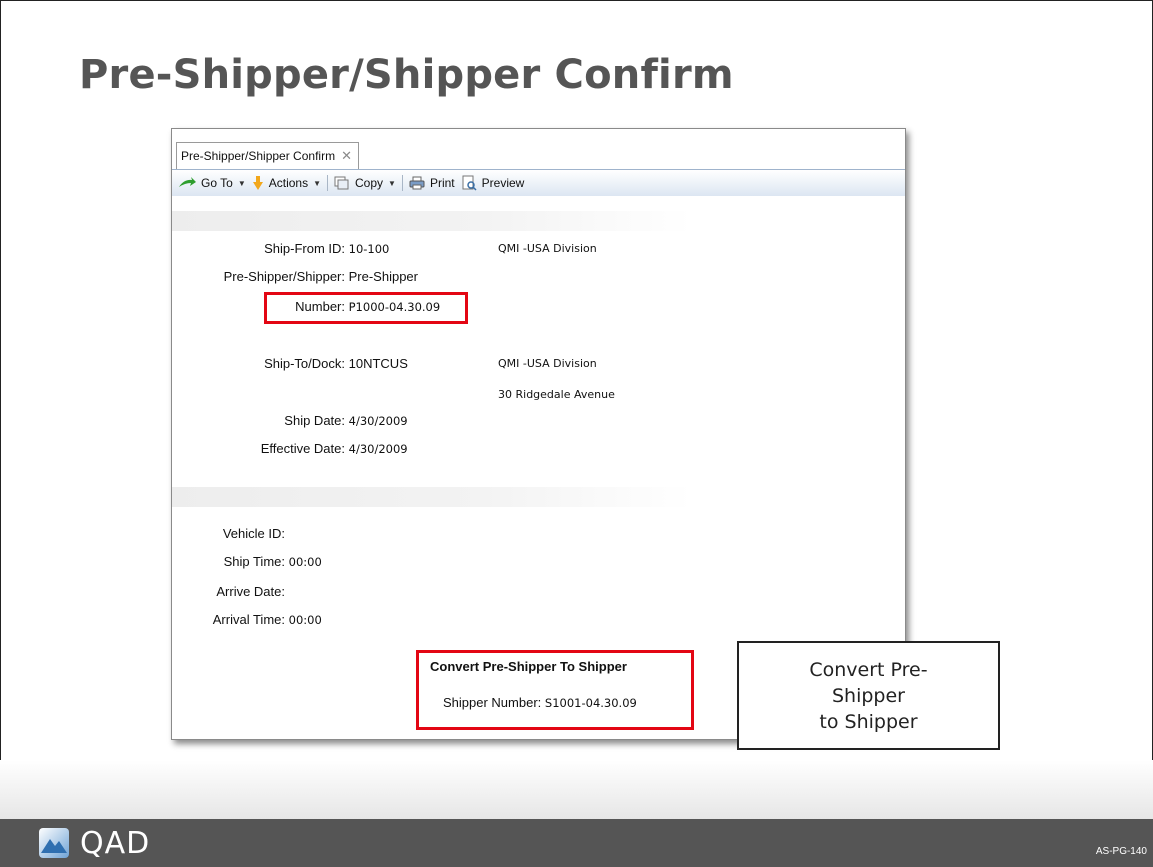  I want to click on qad-logo: QAD, so click(94, 843).